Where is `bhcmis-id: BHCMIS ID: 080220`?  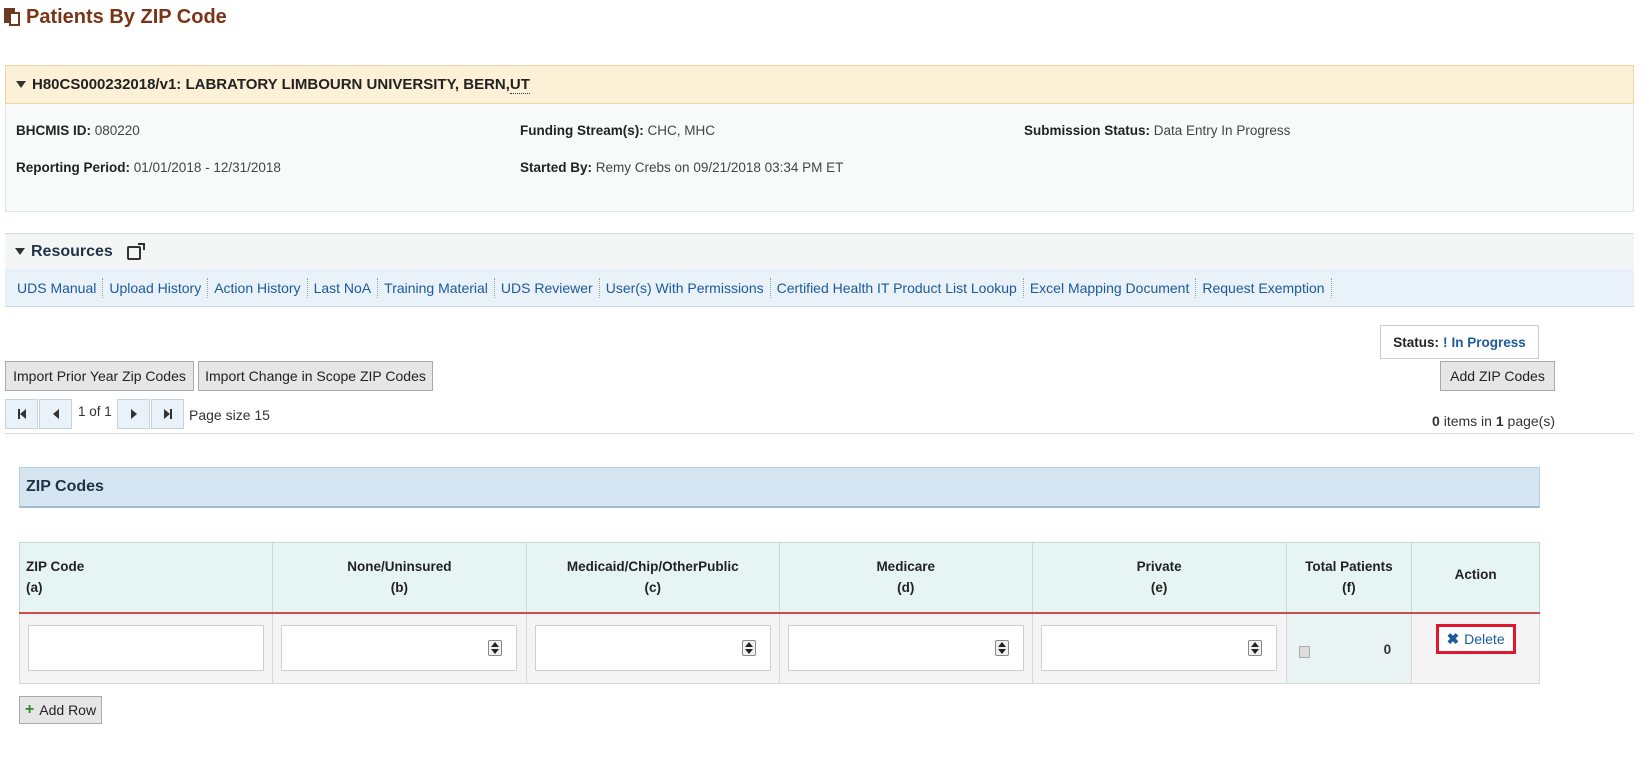 bhcmis-id: BHCMIS ID: 080220 is located at coordinates (78, 130).